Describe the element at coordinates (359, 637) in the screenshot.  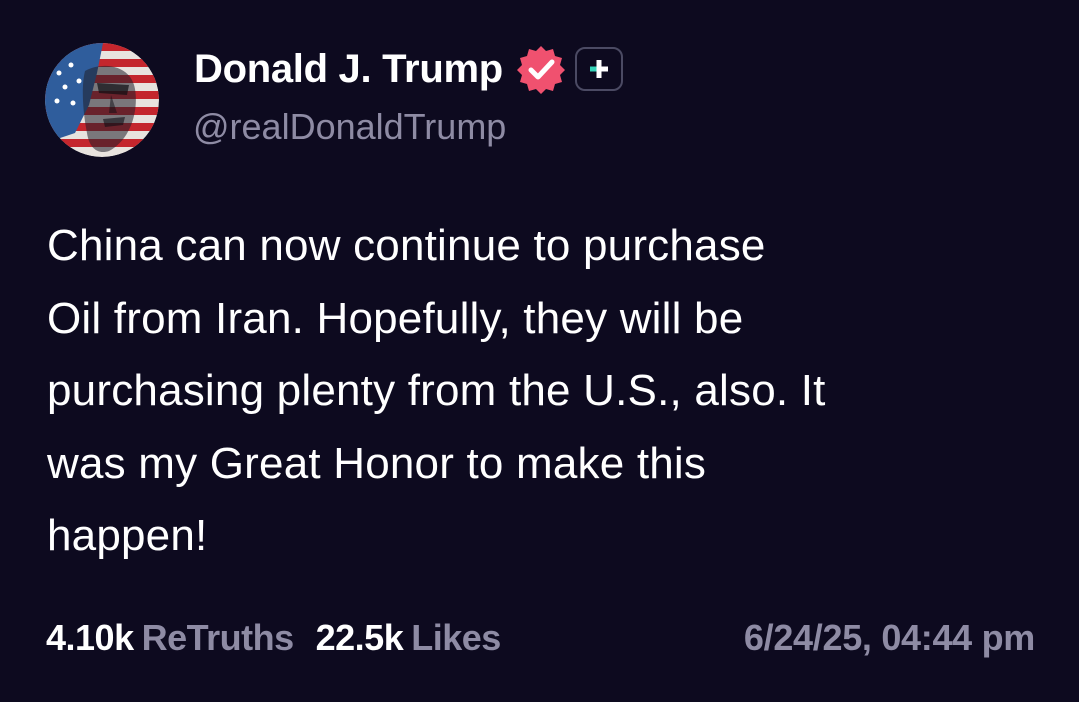
I see `likes-count: 22.5k` at that location.